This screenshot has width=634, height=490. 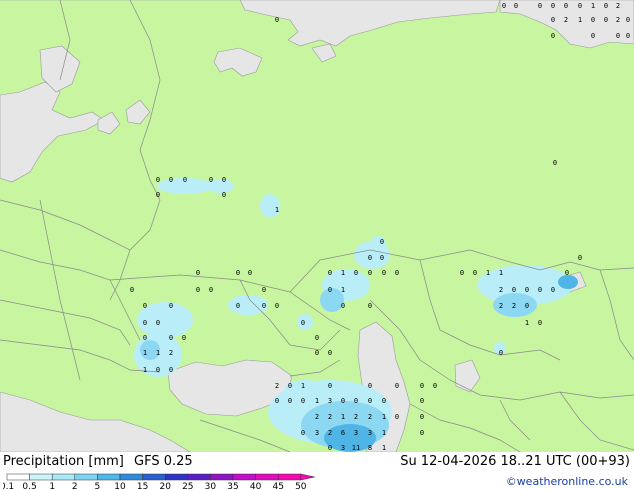 What do you see at coordinates (356, 448) in the screenshot?
I see `grid-value-label: 11` at bounding box center [356, 448].